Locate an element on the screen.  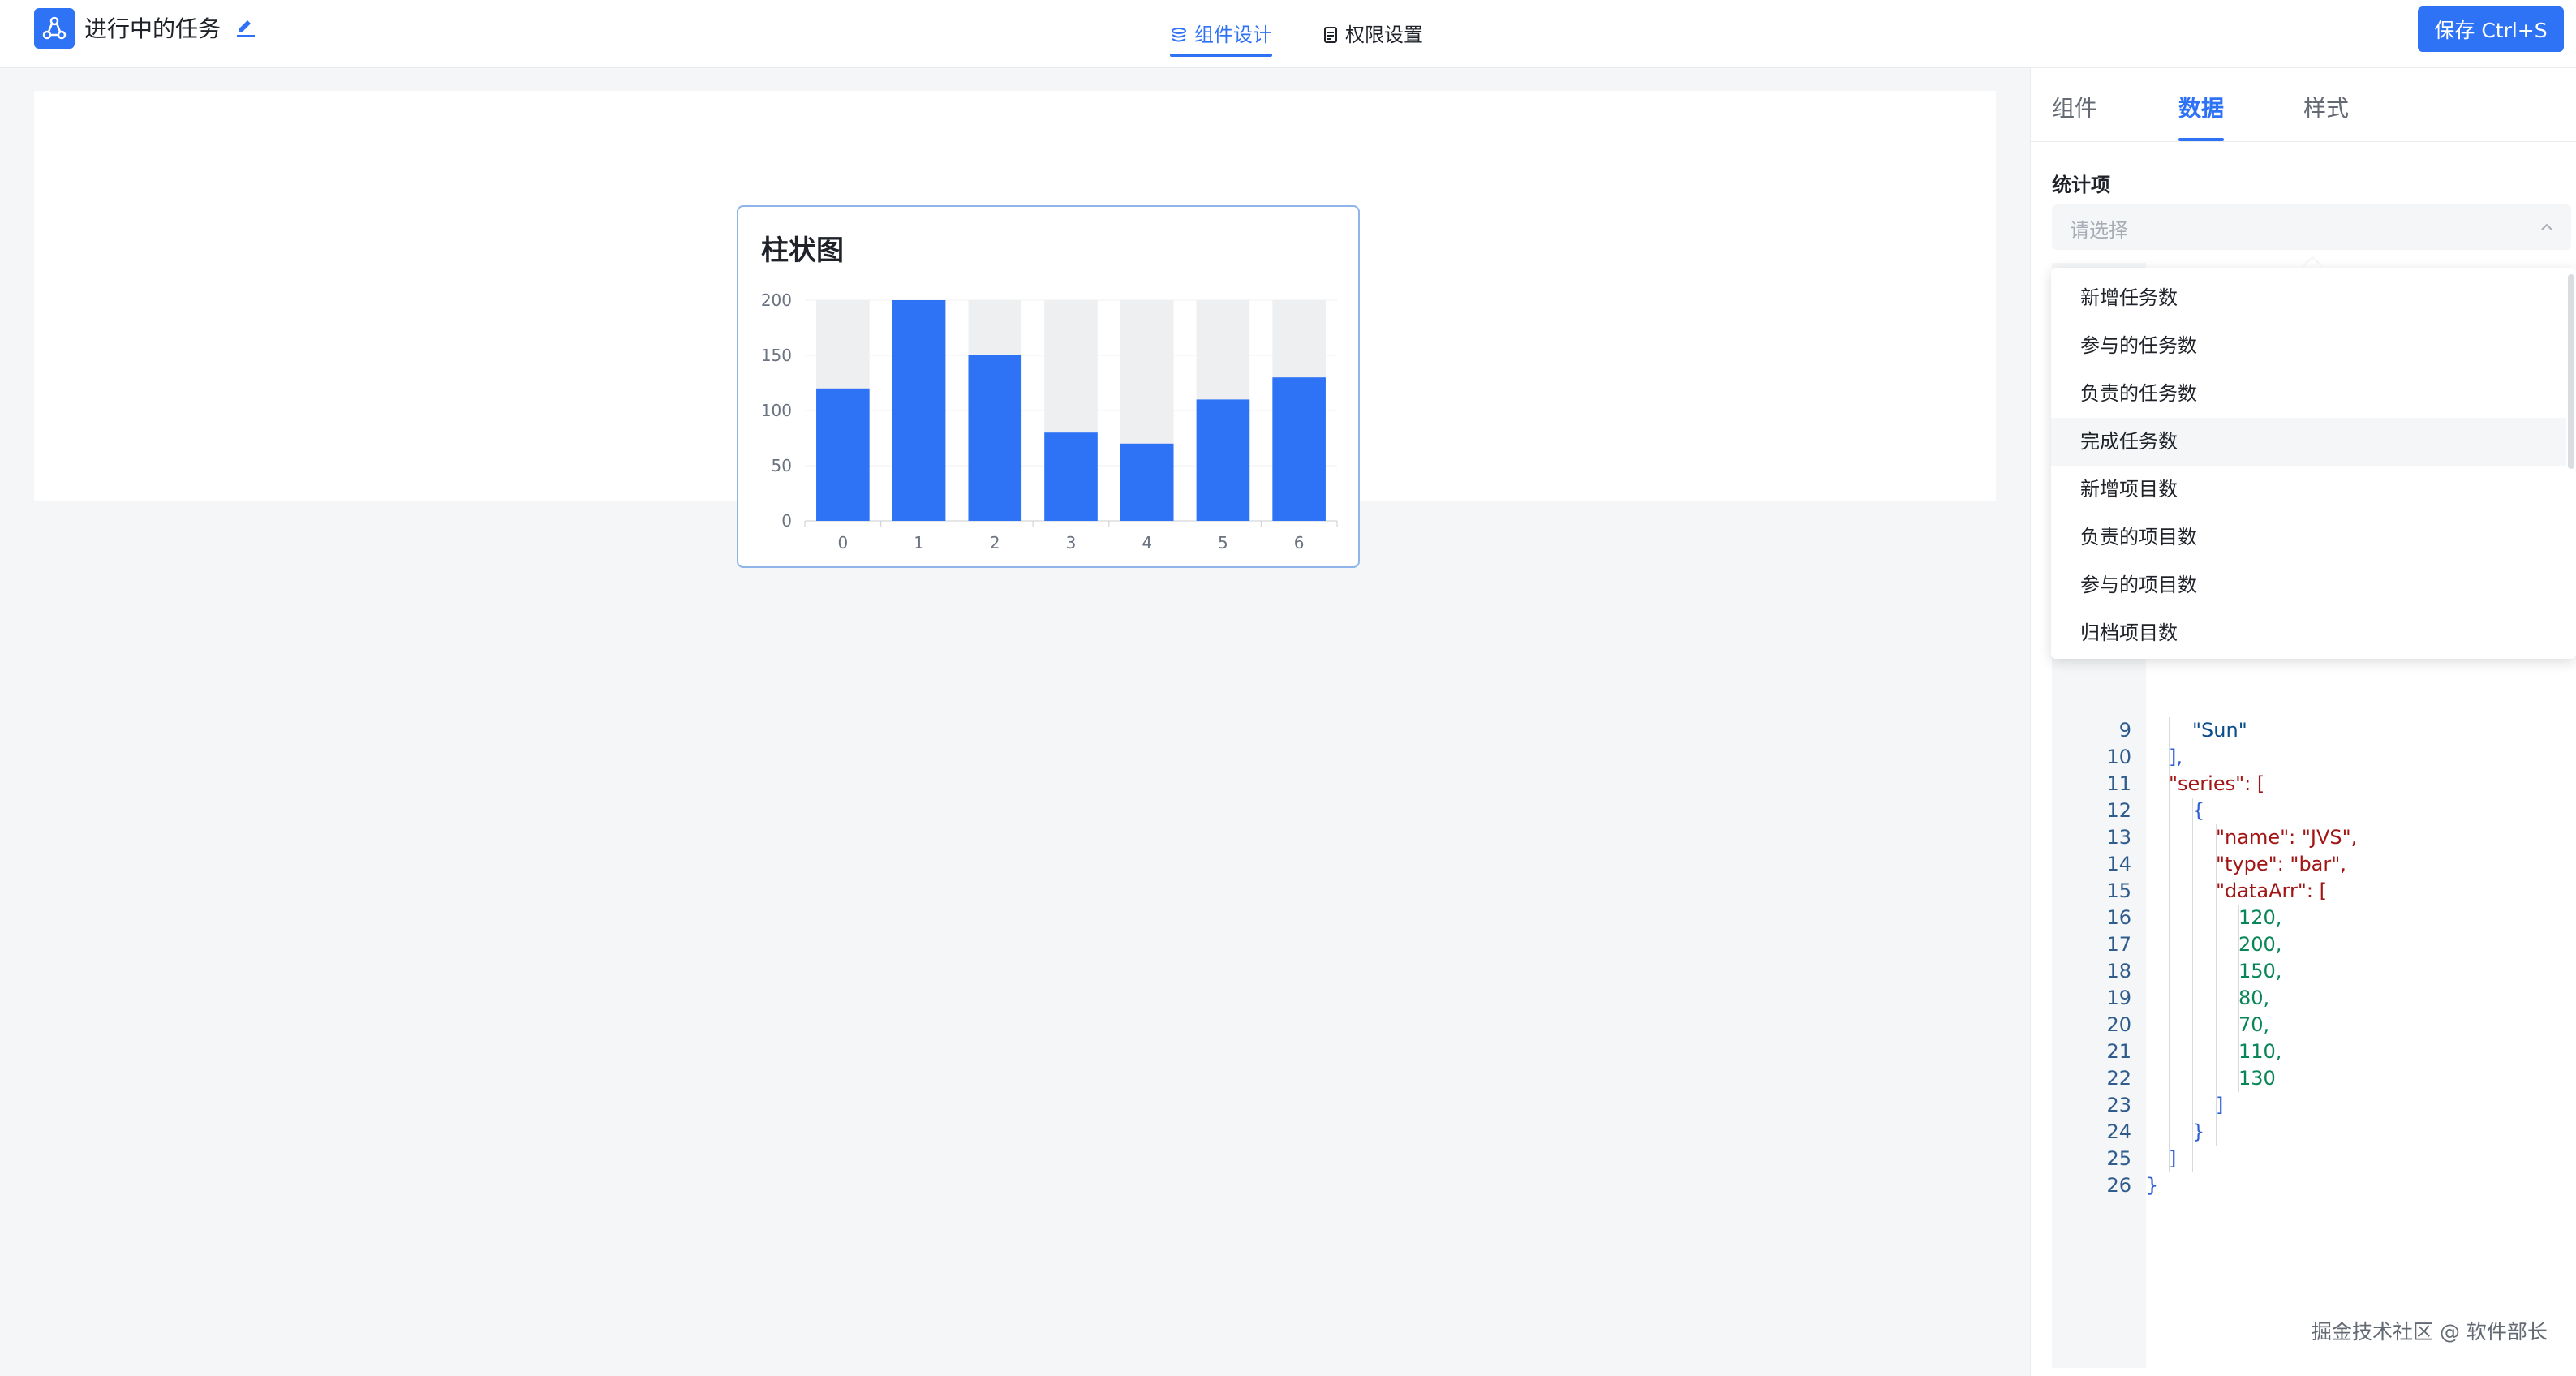
line-number: 26 is located at coordinates (2118, 1186).